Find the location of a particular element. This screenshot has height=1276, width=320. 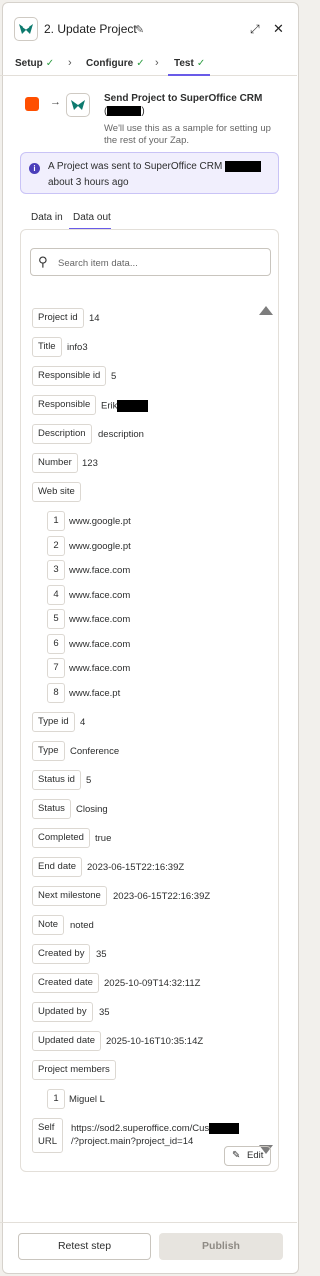

field-label: Web site is located at coordinates (56, 492).